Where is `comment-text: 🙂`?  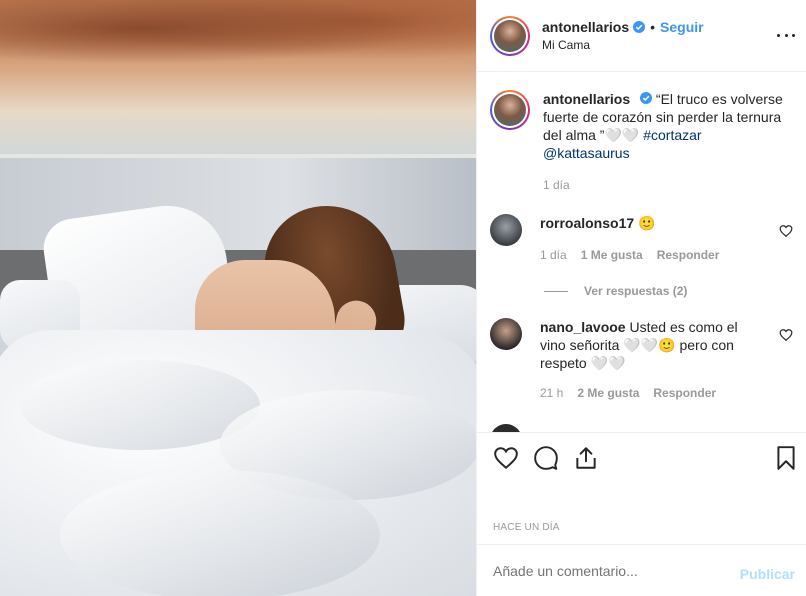
comment-text: 🙂 is located at coordinates (647, 223).